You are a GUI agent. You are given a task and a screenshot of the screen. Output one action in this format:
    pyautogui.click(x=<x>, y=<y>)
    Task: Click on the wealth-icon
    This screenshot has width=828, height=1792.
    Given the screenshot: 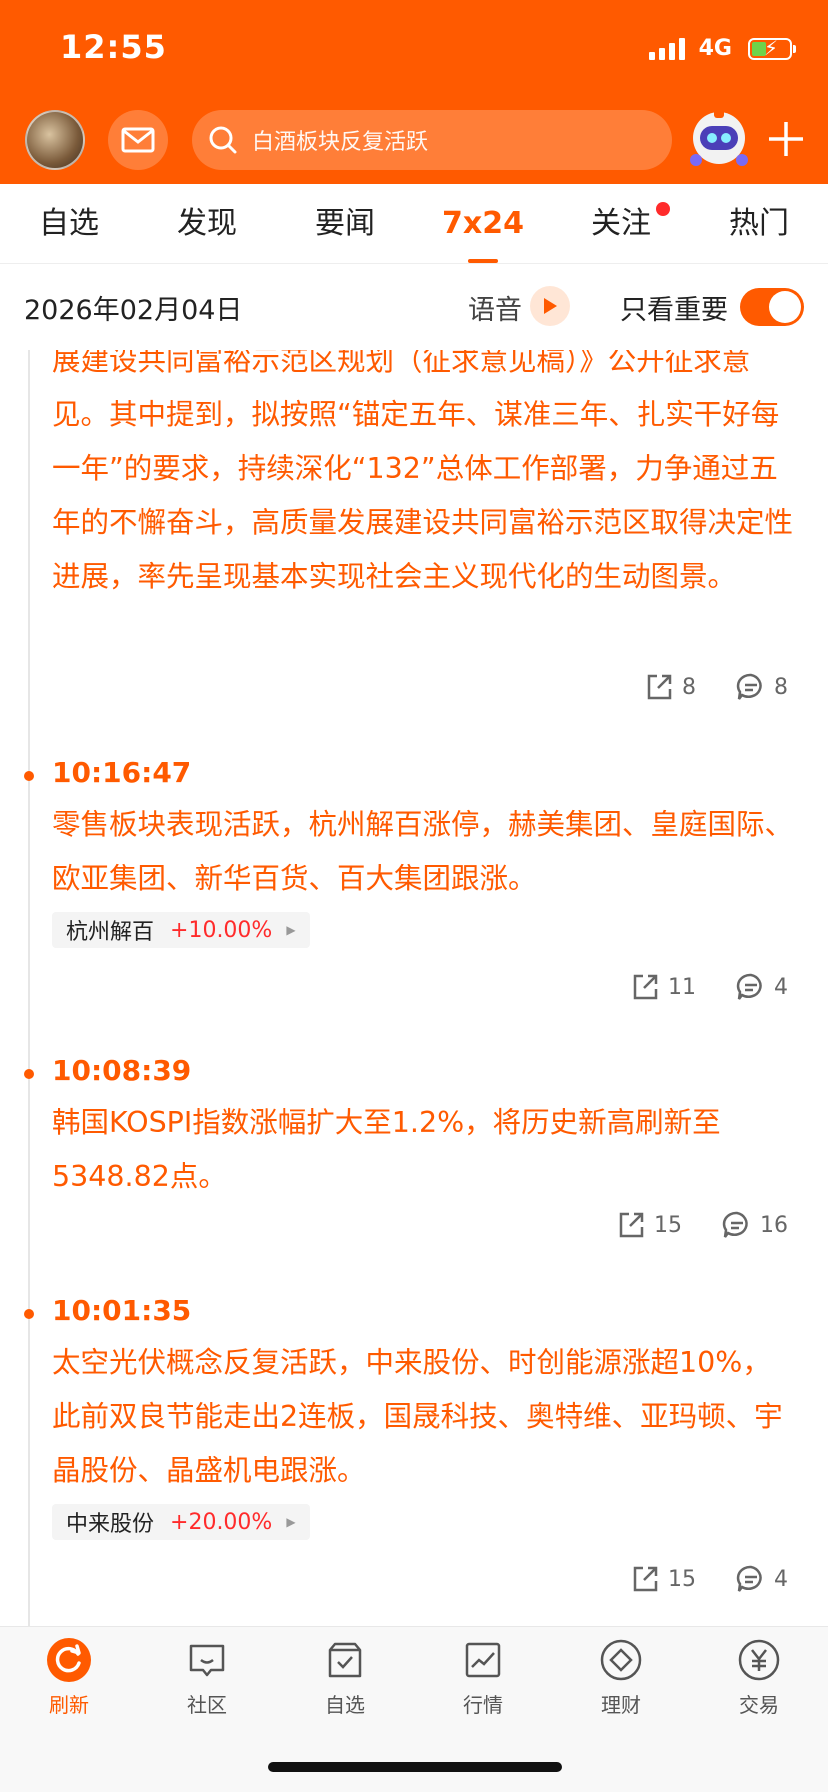 What is the action you would take?
    pyautogui.click(x=621, y=1660)
    